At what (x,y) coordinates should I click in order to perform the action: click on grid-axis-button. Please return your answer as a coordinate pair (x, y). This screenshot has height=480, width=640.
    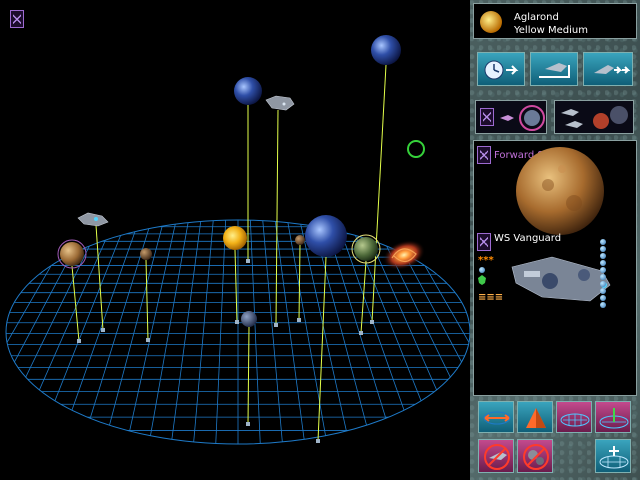
    Looking at the image, I should click on (613, 417).